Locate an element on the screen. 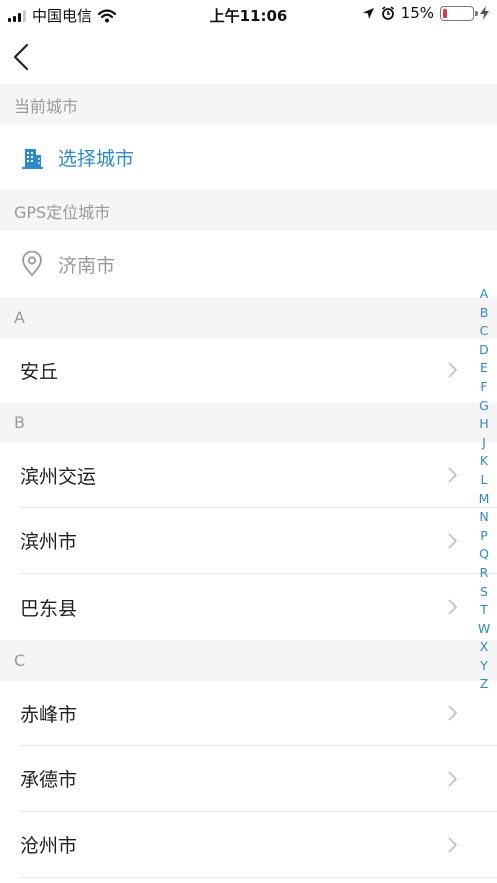 This screenshot has width=497, height=883. city-name: 安丘 is located at coordinates (39, 371).